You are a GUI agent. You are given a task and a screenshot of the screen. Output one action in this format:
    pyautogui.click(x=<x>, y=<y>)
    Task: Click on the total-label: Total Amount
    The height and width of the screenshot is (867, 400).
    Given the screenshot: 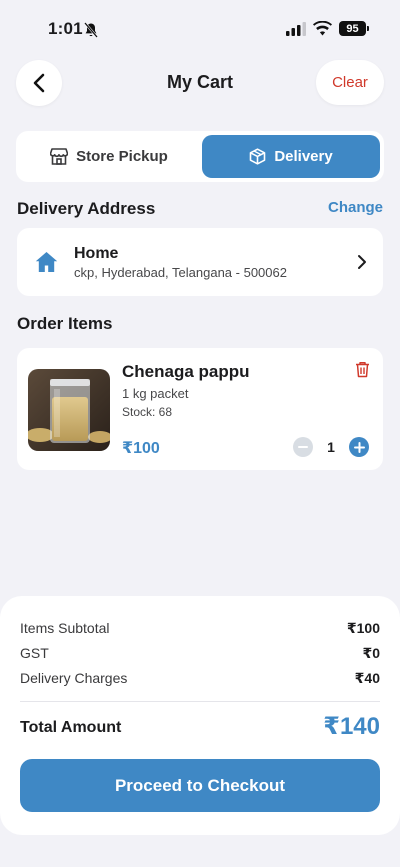 What is the action you would take?
    pyautogui.click(x=71, y=727)
    